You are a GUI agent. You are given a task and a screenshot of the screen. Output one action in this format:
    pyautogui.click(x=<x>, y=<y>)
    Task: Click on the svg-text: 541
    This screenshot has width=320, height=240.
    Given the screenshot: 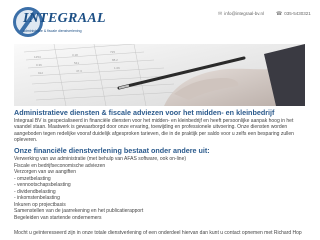 What is the action you would take?
    pyautogui.click(x=76, y=63)
    